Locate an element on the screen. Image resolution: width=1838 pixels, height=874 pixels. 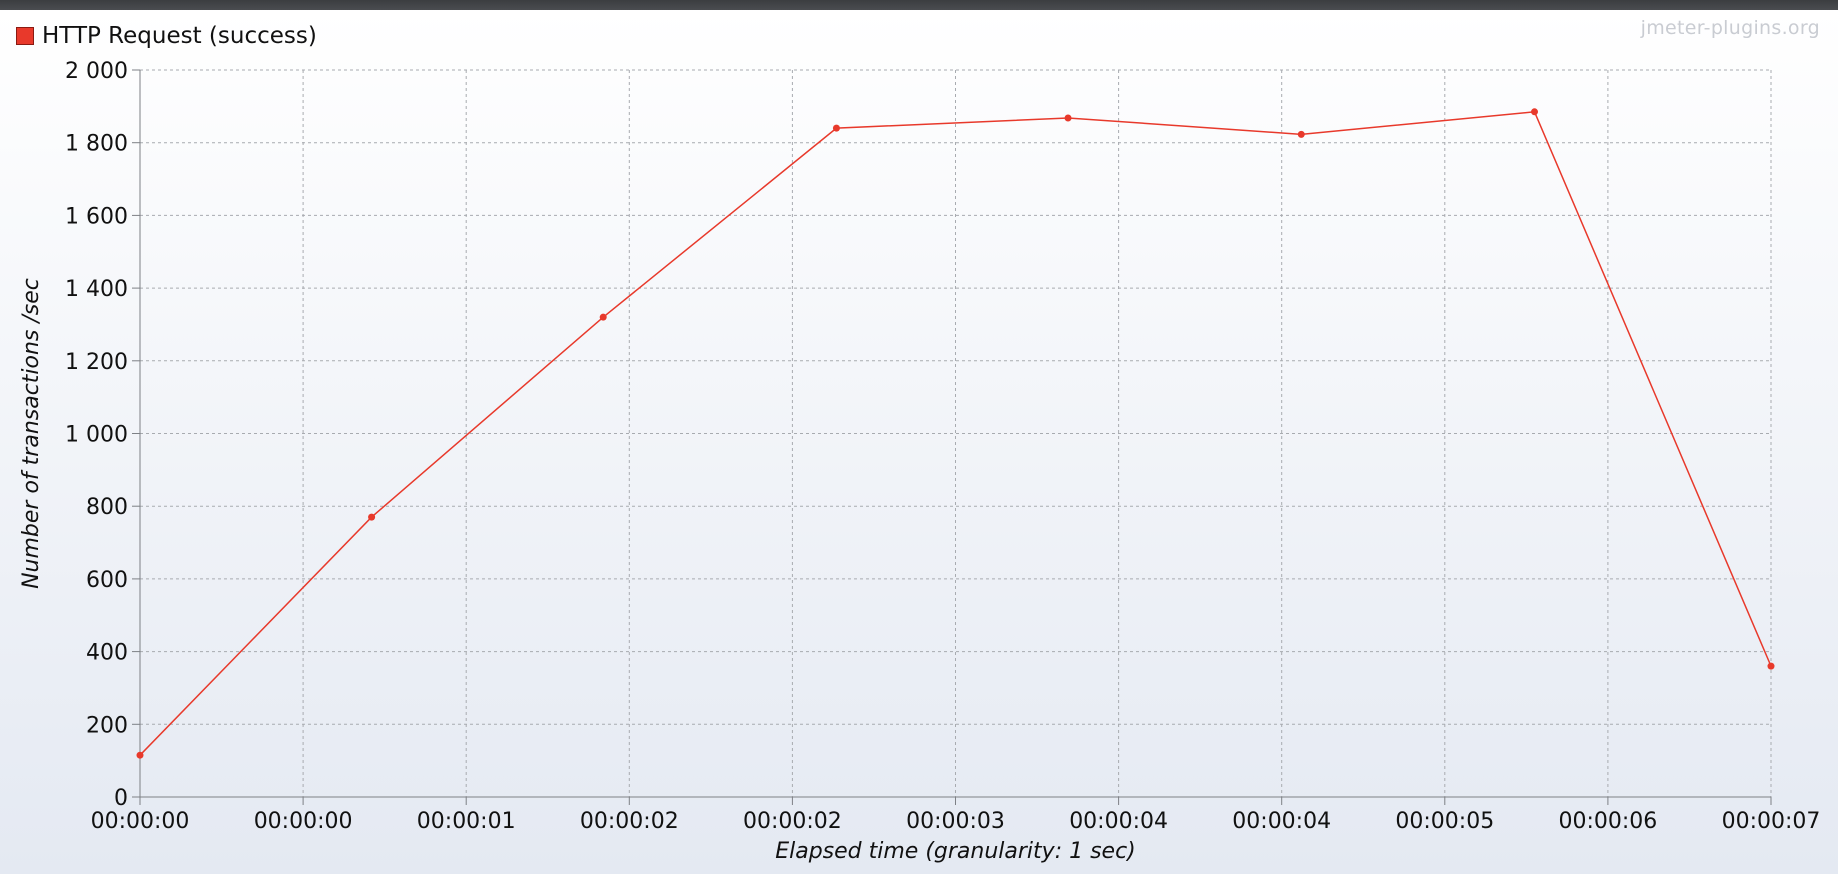
y-tick-label: 600 is located at coordinates (107, 580).